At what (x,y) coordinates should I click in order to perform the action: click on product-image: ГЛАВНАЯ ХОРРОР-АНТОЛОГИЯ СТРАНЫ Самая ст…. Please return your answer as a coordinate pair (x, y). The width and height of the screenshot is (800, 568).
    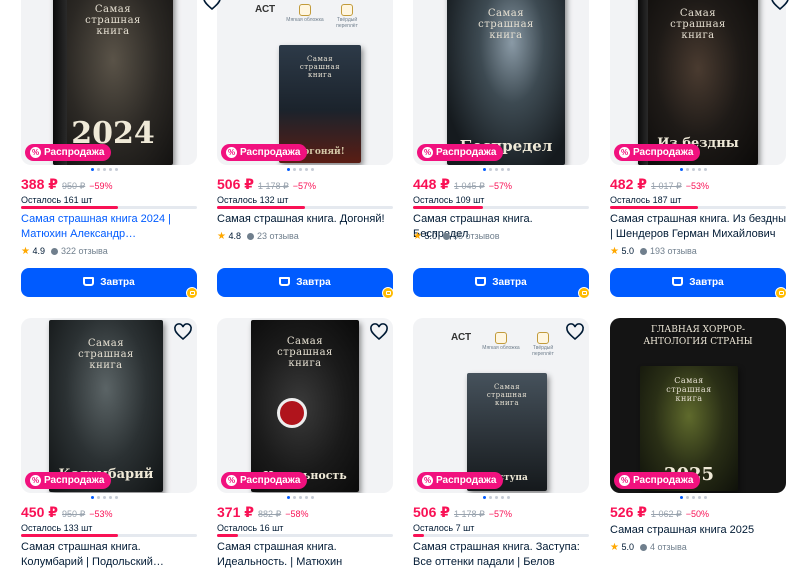
    Looking at the image, I should click on (698, 405).